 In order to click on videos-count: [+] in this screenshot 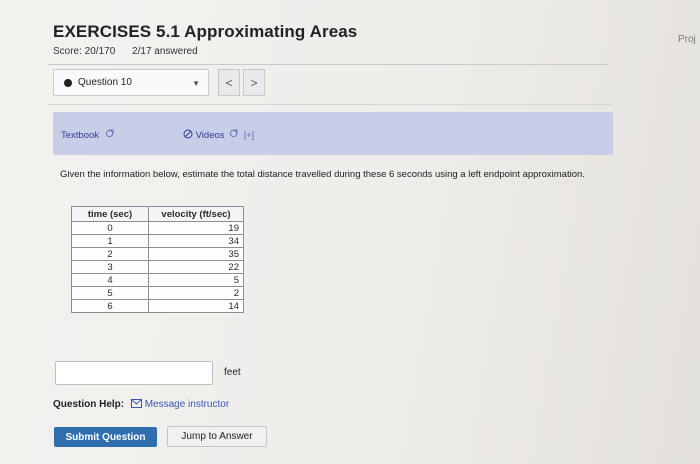, I will do `click(249, 135)`.